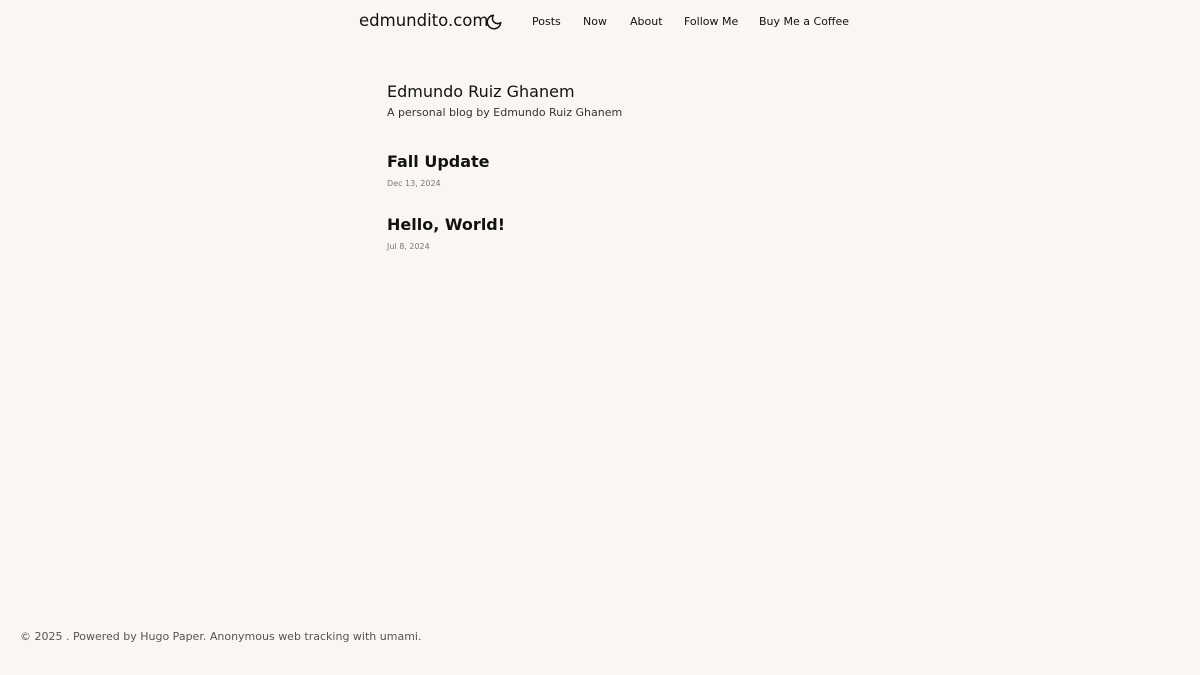  What do you see at coordinates (291, 636) in the screenshot?
I see `footer-tracking-text: . Anonymous web tracking with` at bounding box center [291, 636].